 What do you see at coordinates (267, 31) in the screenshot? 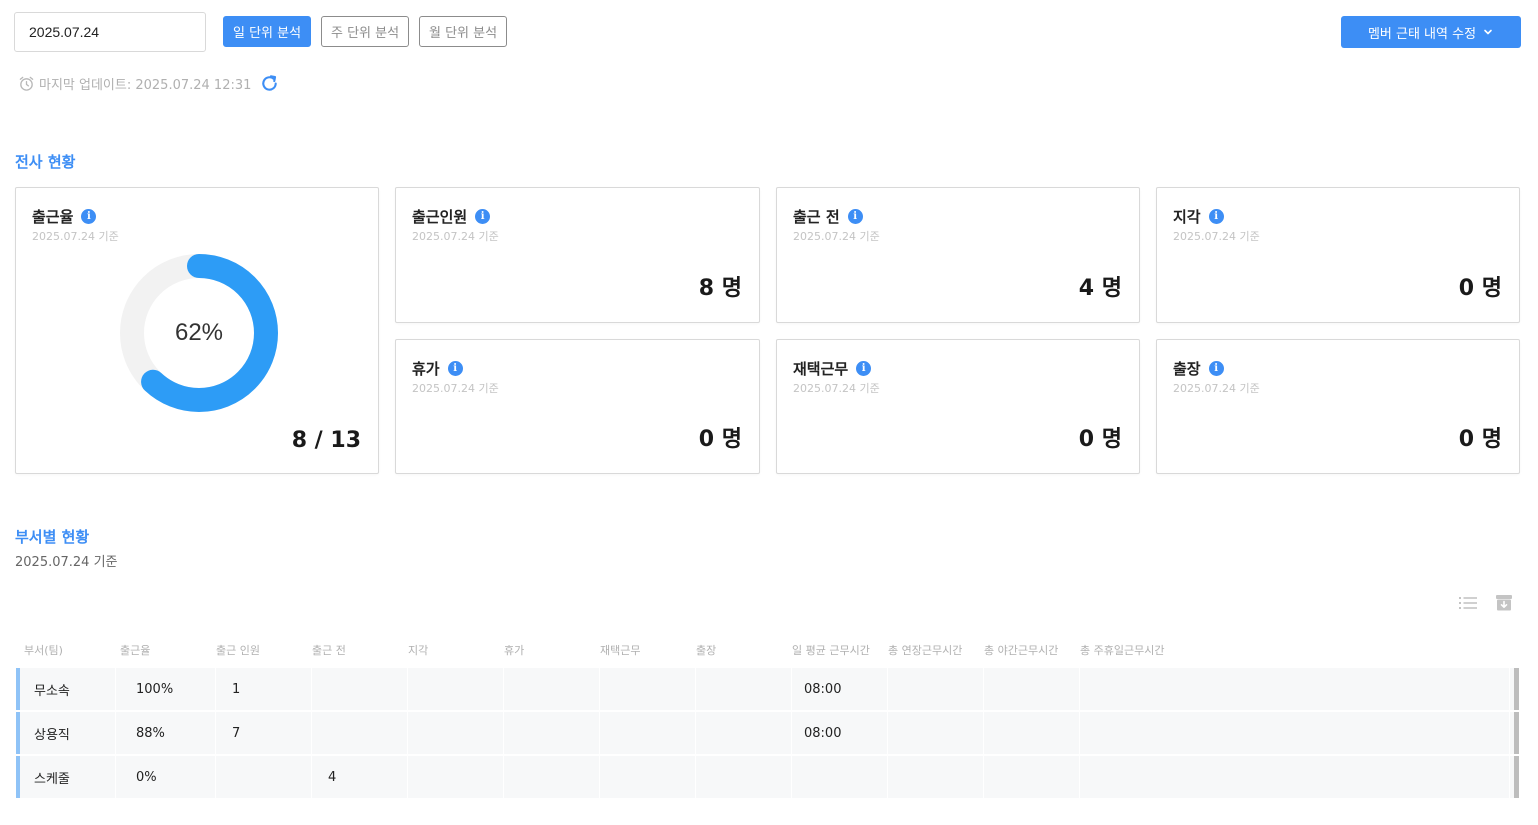
I see `tab-daily-analysis: 일 단위 분석` at bounding box center [267, 31].